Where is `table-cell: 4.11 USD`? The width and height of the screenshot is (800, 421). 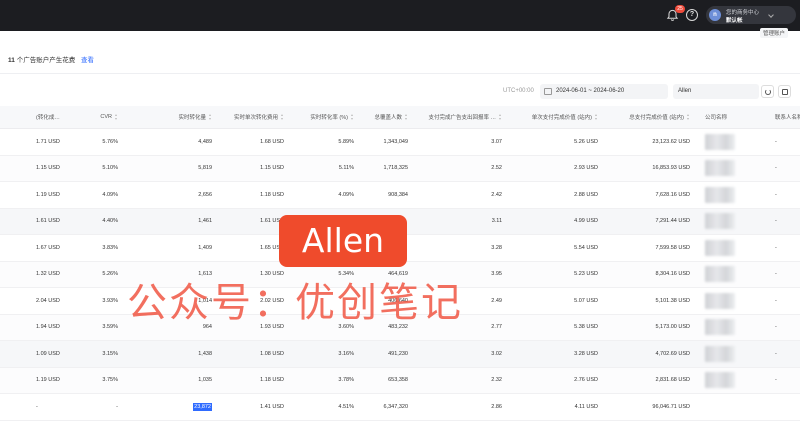 table-cell: 4.11 USD is located at coordinates (554, 407).